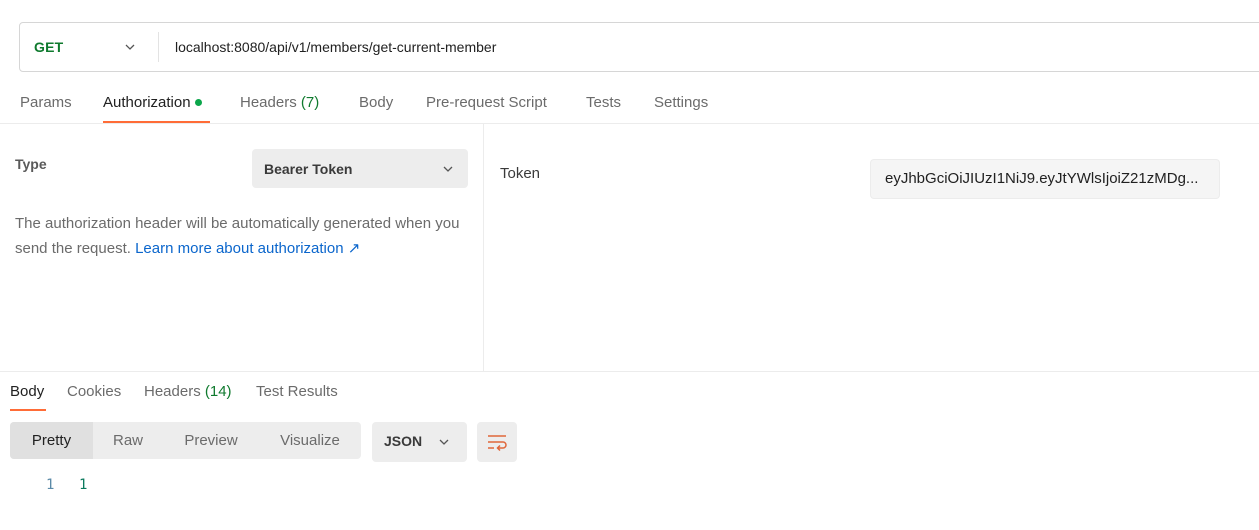 Image resolution: width=1259 pixels, height=530 pixels. I want to click on view-mode-preview: Preview, so click(211, 440).